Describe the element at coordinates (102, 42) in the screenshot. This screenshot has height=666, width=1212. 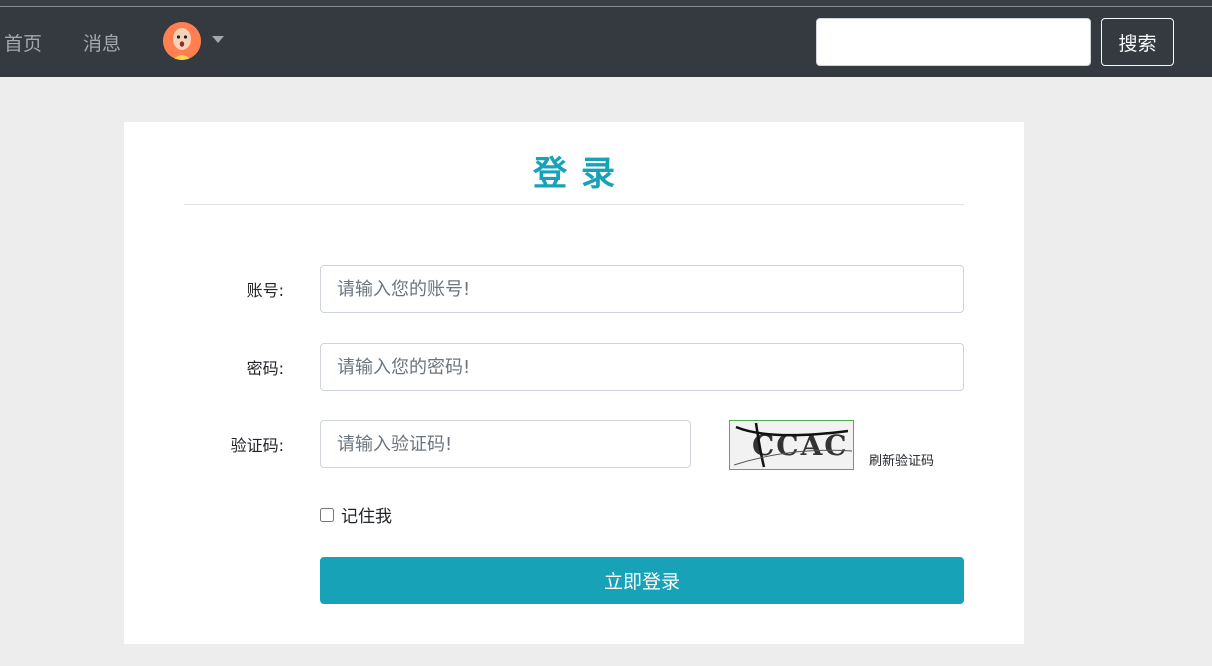
I see `nav-messages-link: 消息` at that location.